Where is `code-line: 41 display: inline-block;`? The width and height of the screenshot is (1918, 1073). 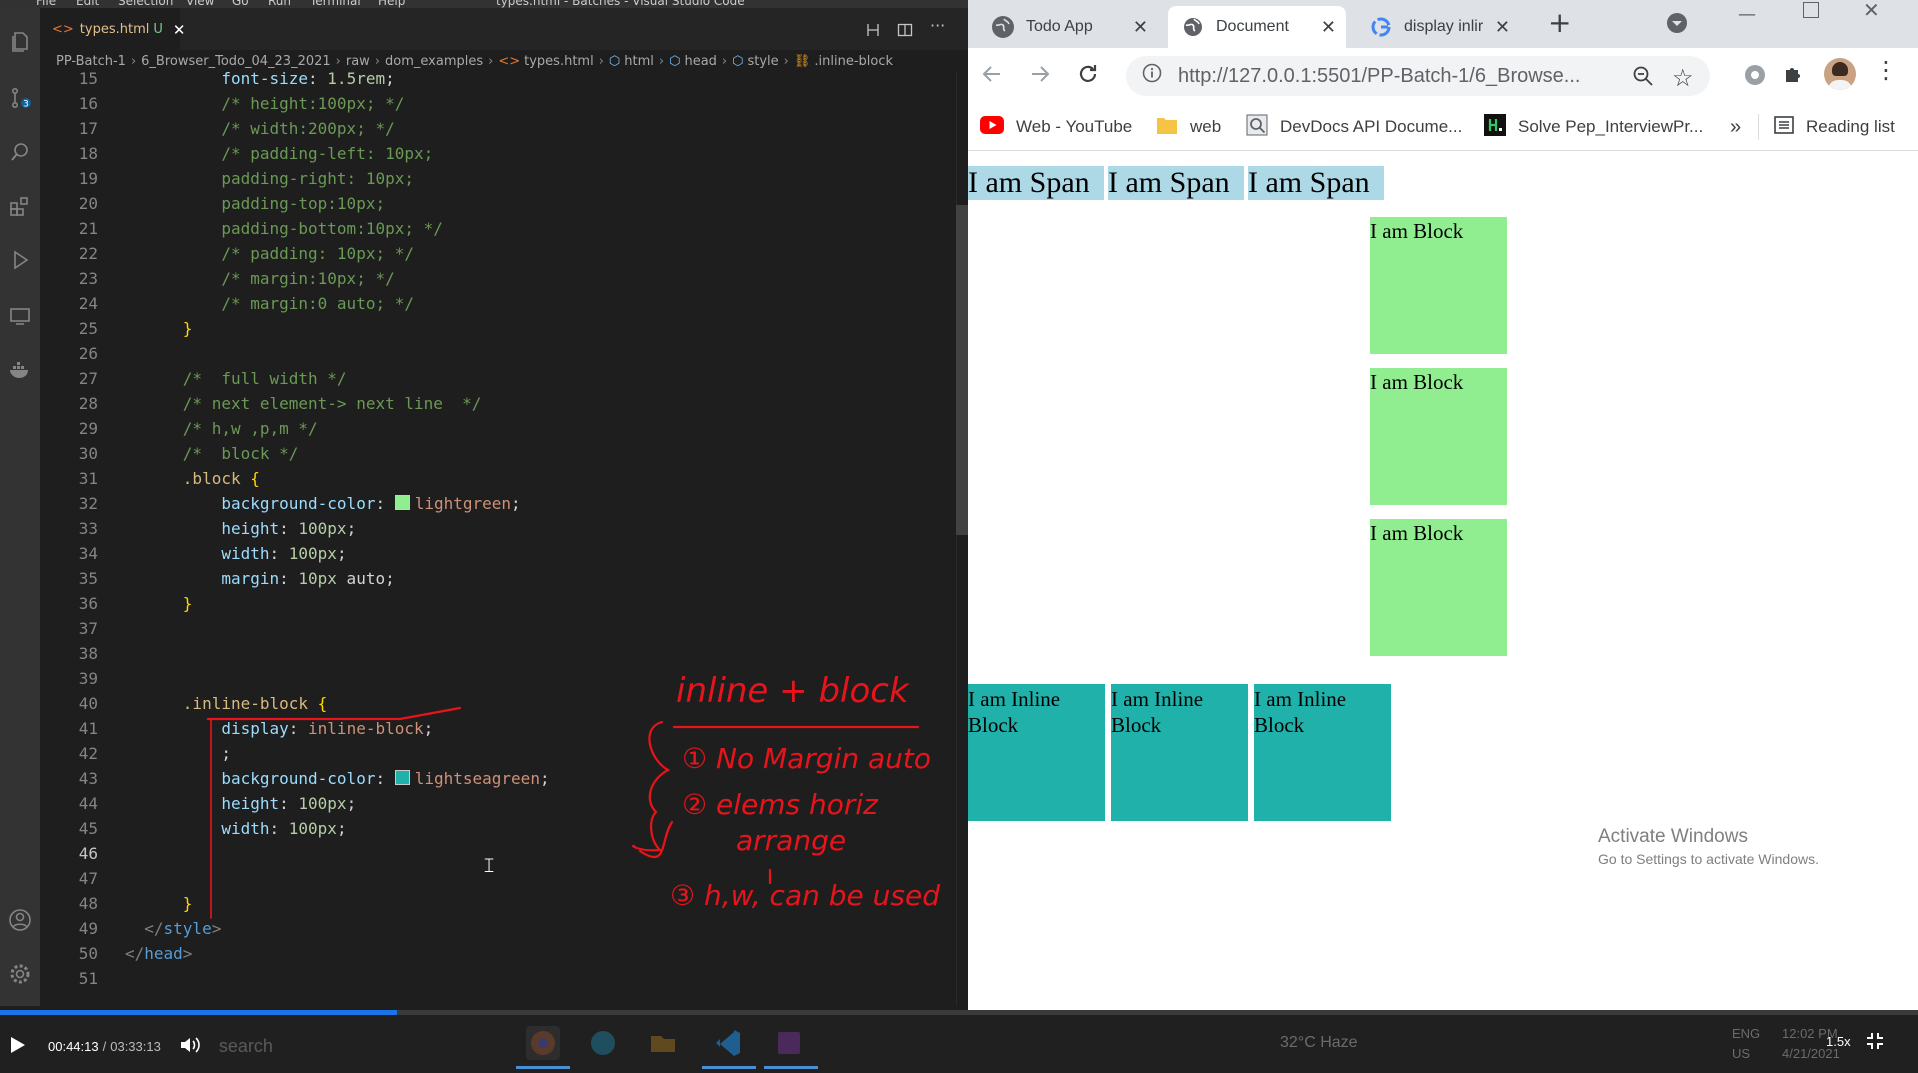 code-line: 41 display: inline-block; is located at coordinates (490, 728).